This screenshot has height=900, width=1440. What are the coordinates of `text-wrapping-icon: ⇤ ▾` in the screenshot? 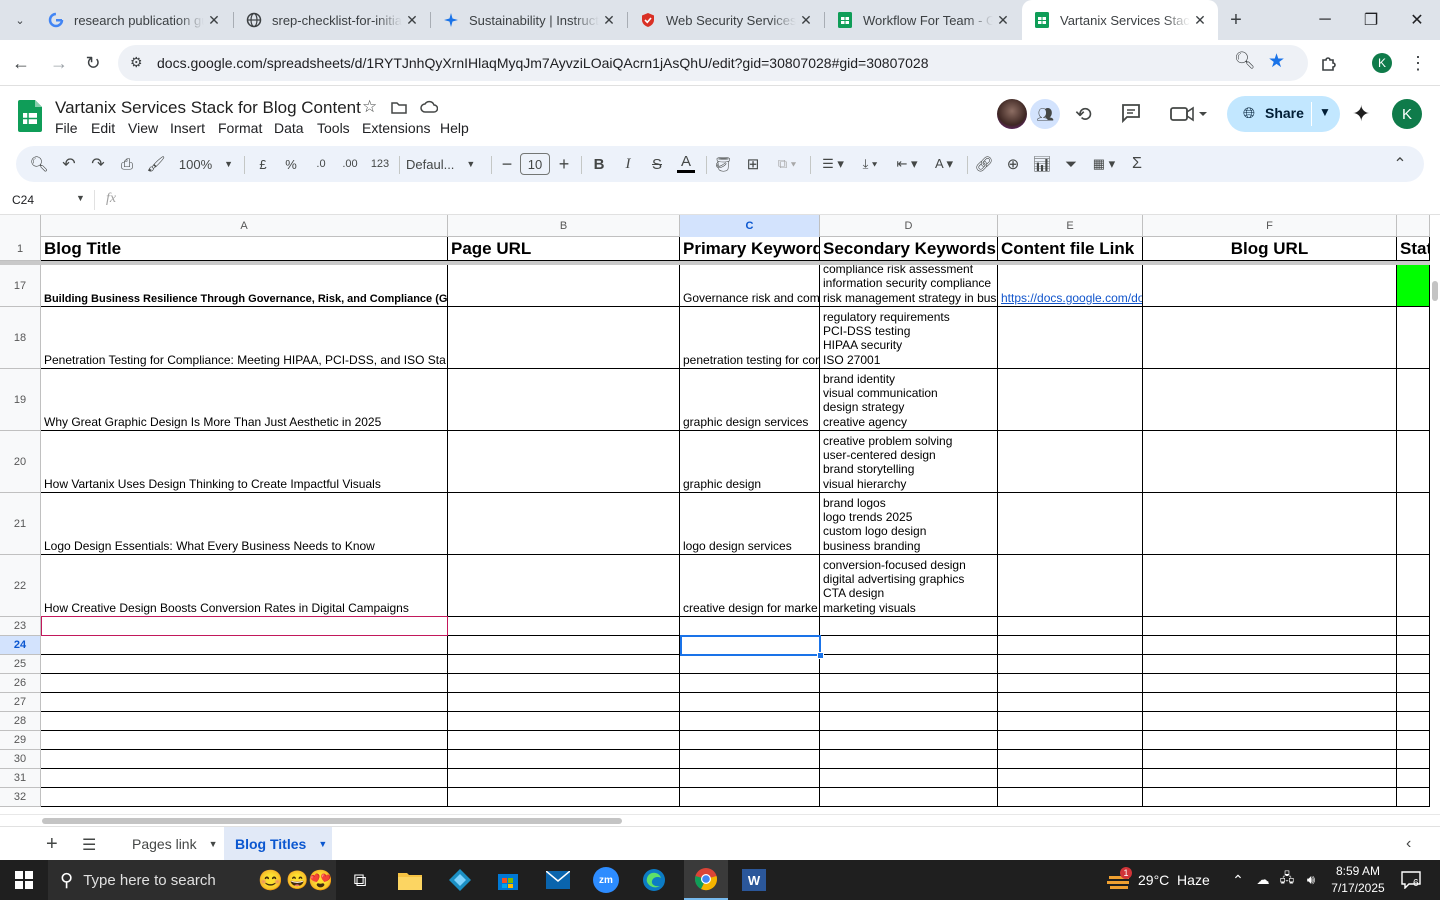 It's located at (907, 164).